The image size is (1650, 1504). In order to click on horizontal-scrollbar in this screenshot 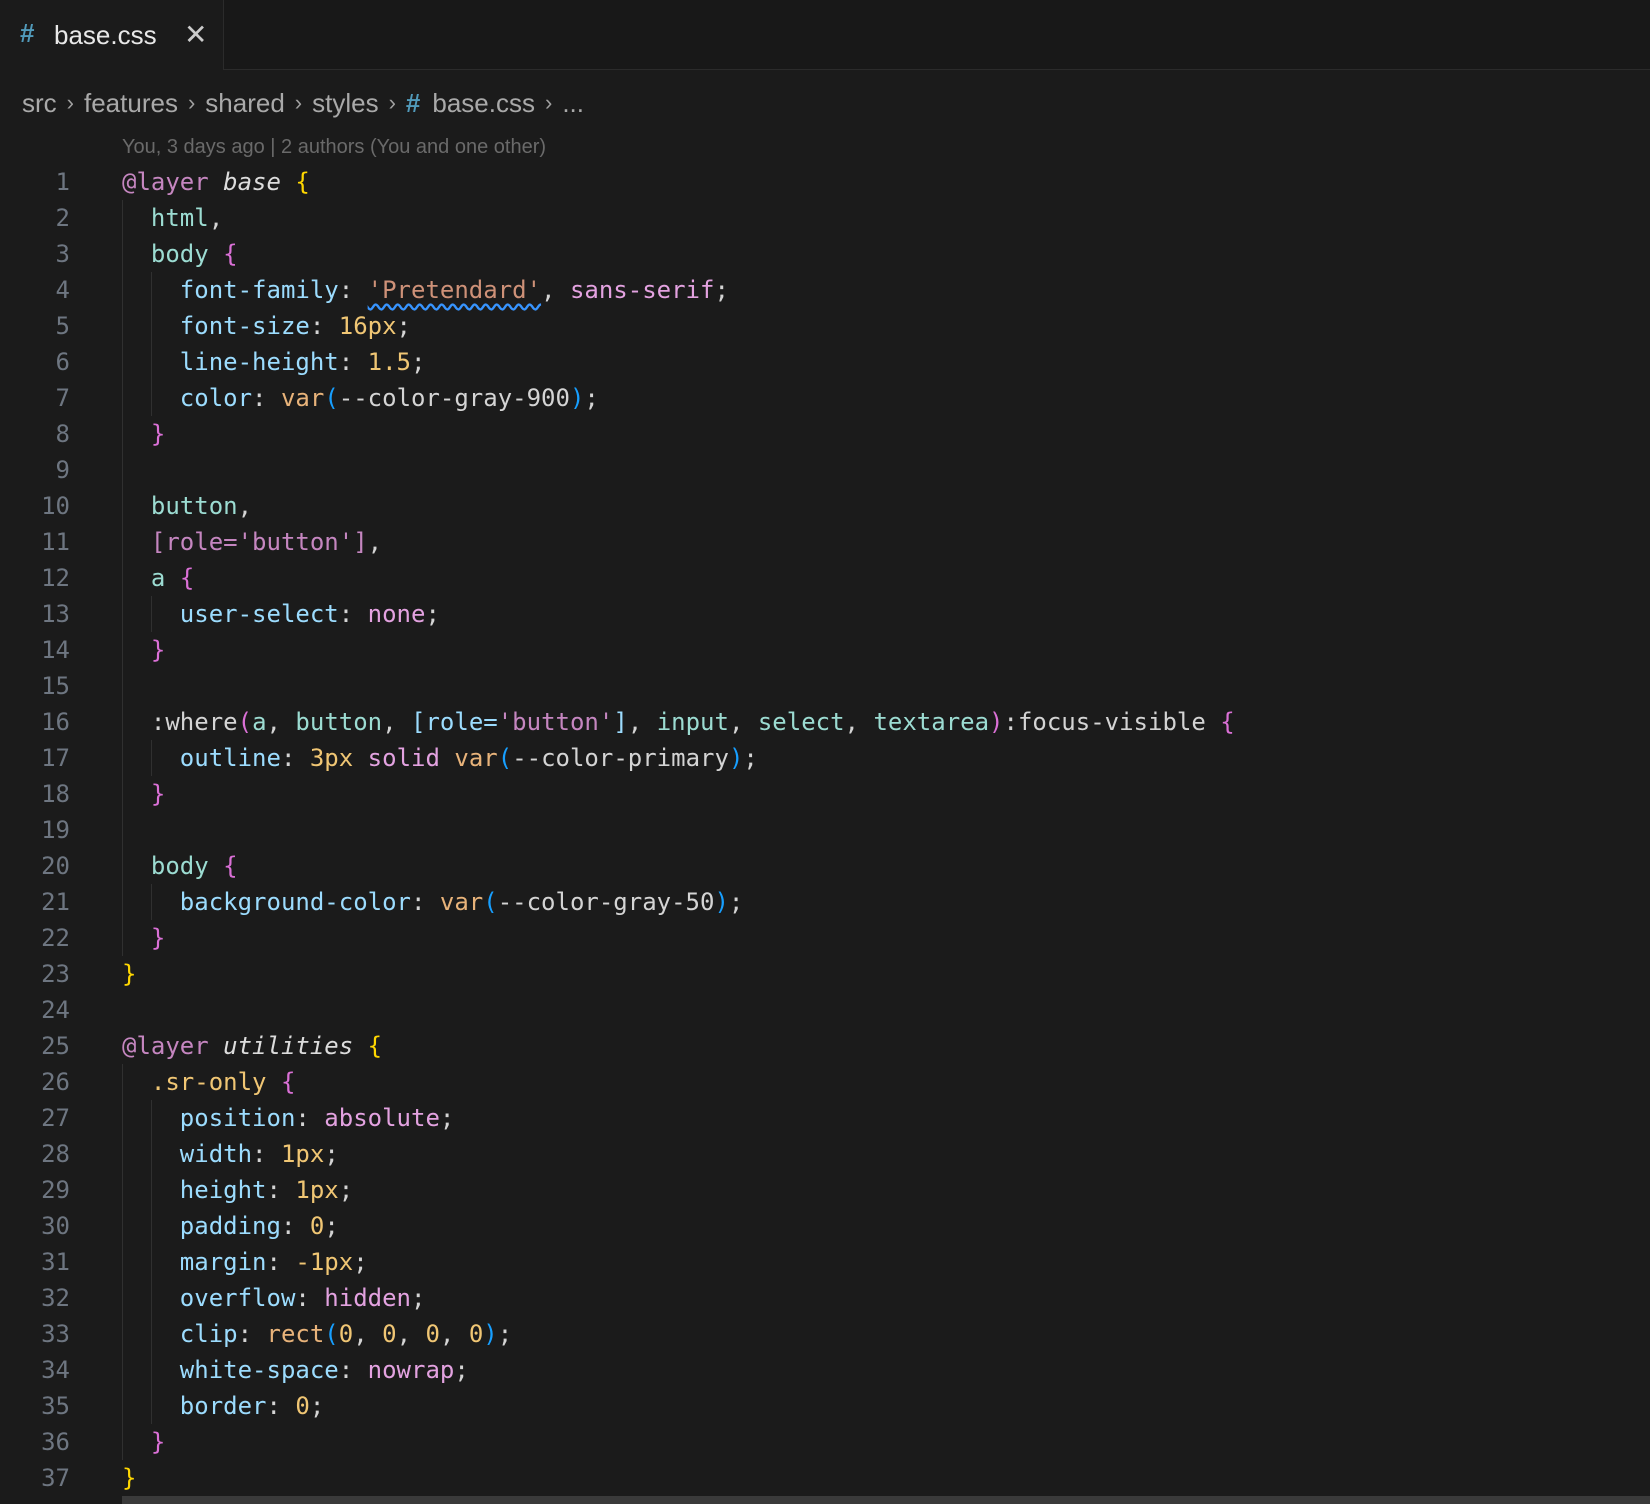, I will do `click(886, 1500)`.